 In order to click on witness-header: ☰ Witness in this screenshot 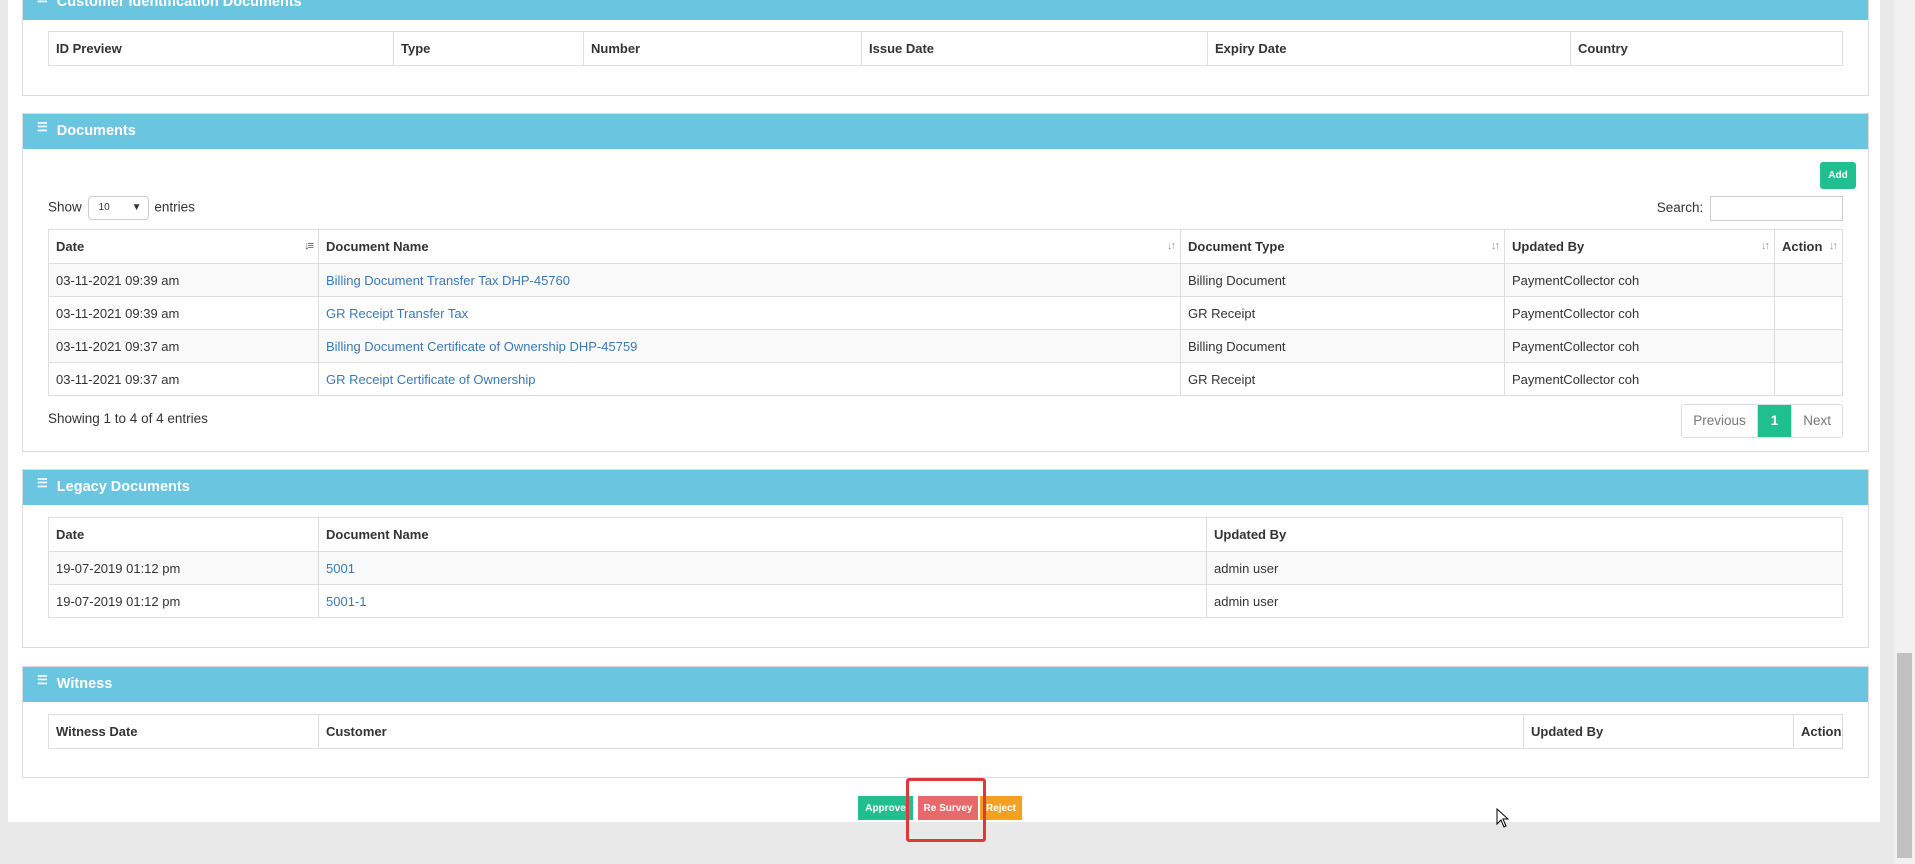, I will do `click(945, 684)`.